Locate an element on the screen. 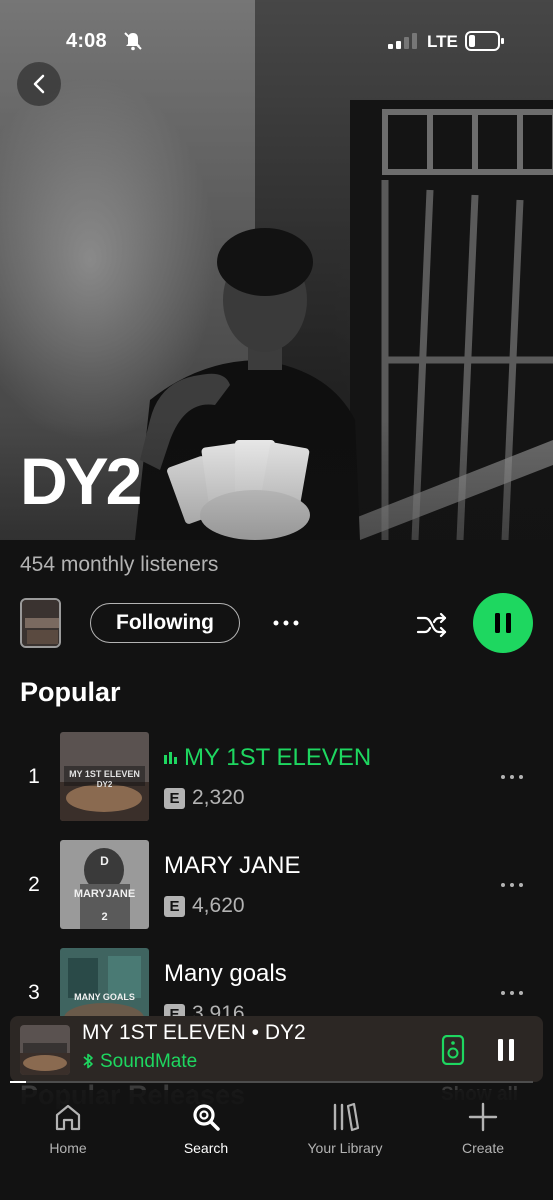 This screenshot has width=553, height=1200. cover-text: MY 1ST ELEVEN is located at coordinates (104, 774).